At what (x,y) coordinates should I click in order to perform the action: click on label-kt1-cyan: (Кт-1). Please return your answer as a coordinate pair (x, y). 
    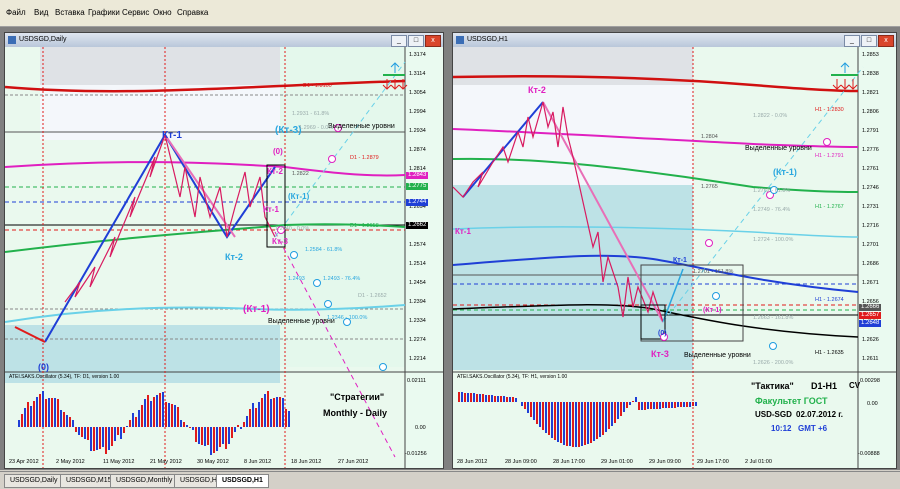
    Looking at the image, I should click on (299, 196).